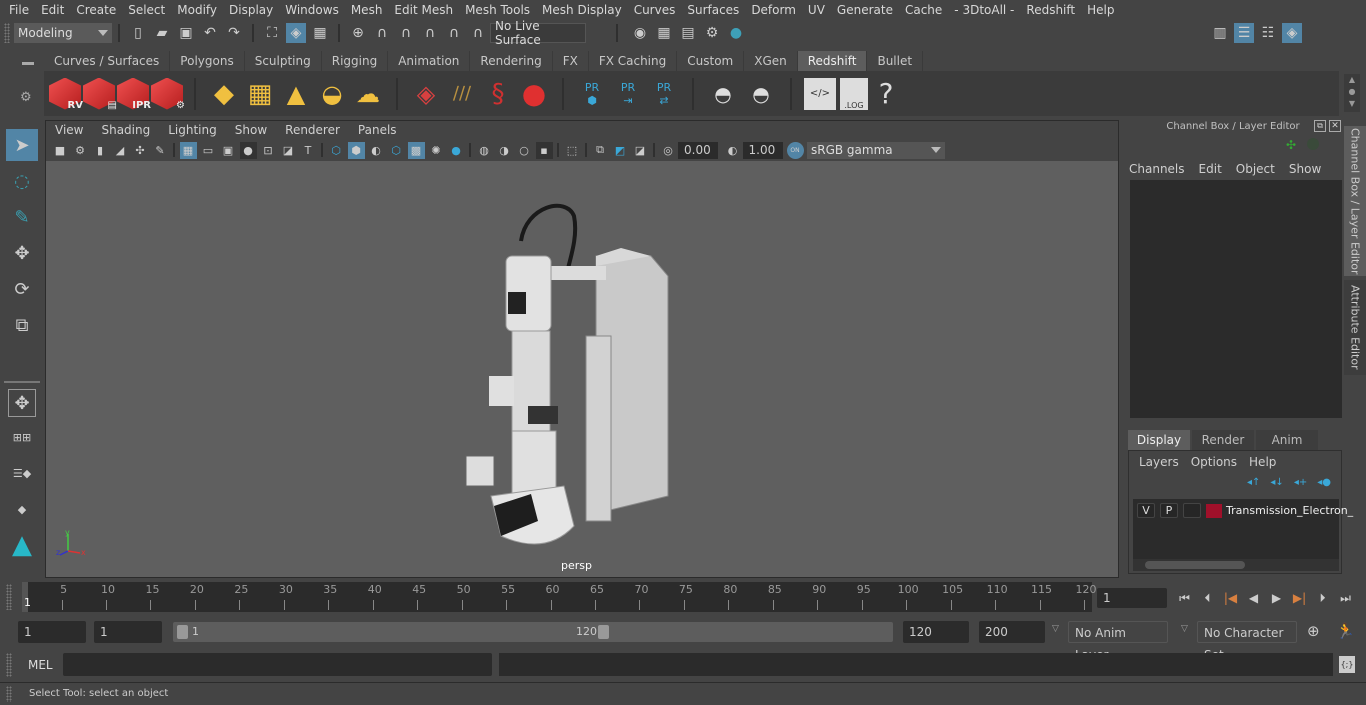 The image size is (1366, 705). What do you see at coordinates (712, 33) in the screenshot?
I see `render-settings-icon: ⚙` at bounding box center [712, 33].